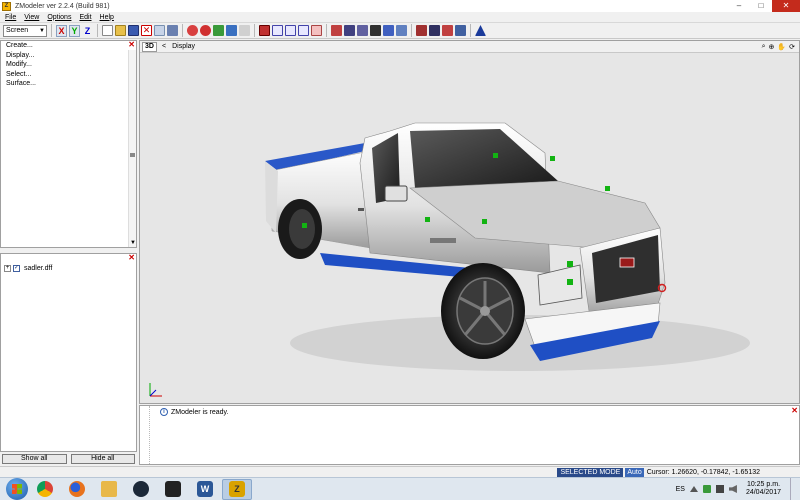 The height and width of the screenshot is (500, 800). I want to click on redo-icon, so click(244, 30).